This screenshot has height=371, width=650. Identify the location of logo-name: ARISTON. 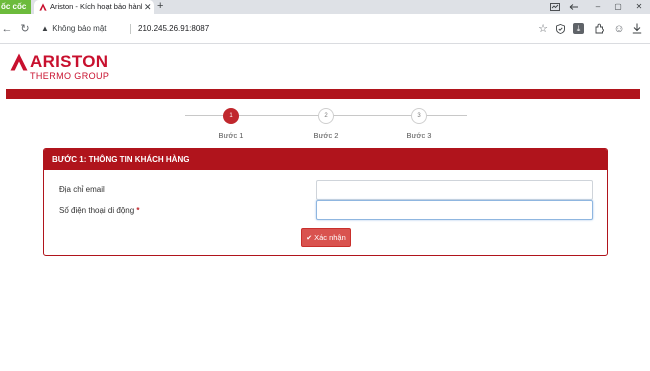
(69, 61).